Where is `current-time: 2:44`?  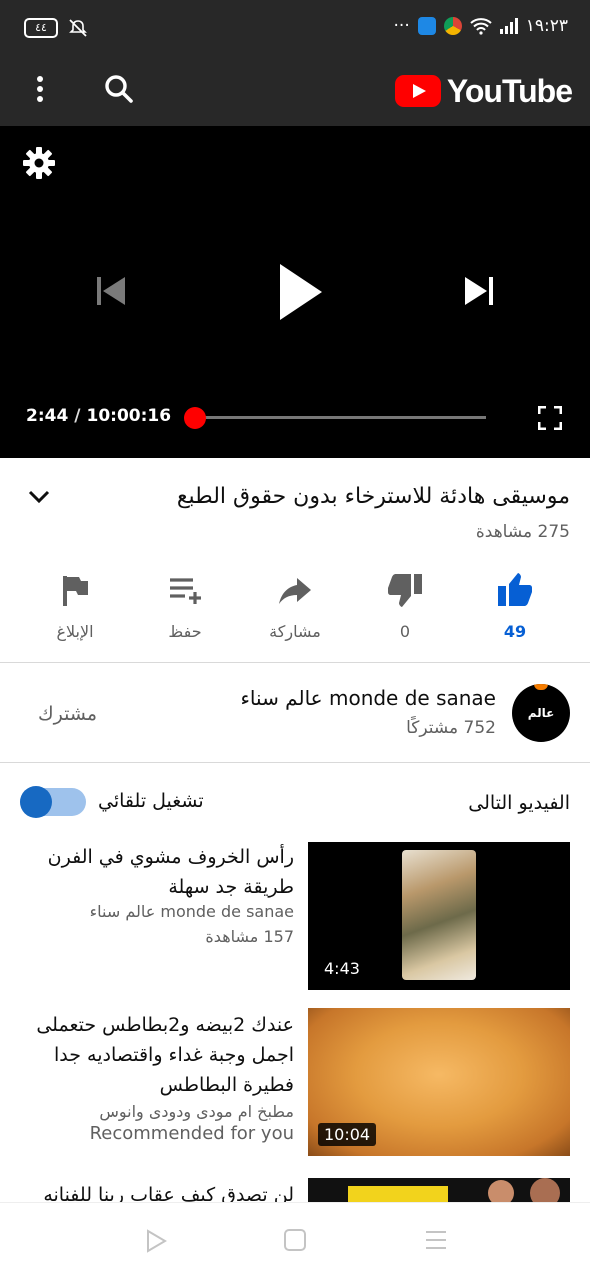
current-time: 2:44 is located at coordinates (47, 416).